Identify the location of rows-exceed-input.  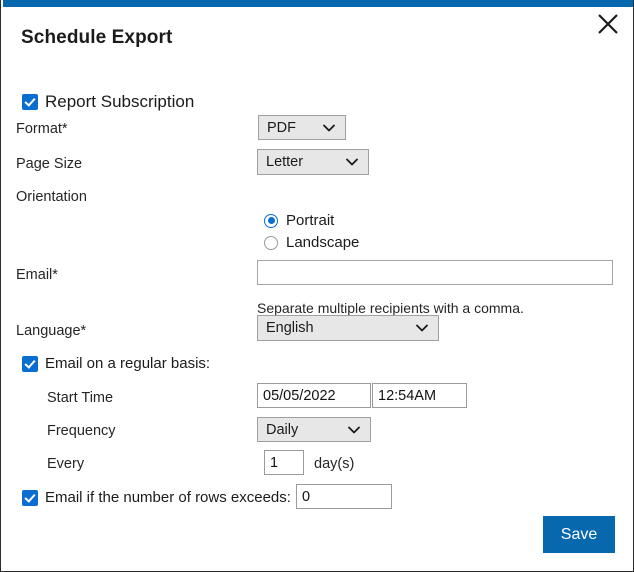
(344, 496).